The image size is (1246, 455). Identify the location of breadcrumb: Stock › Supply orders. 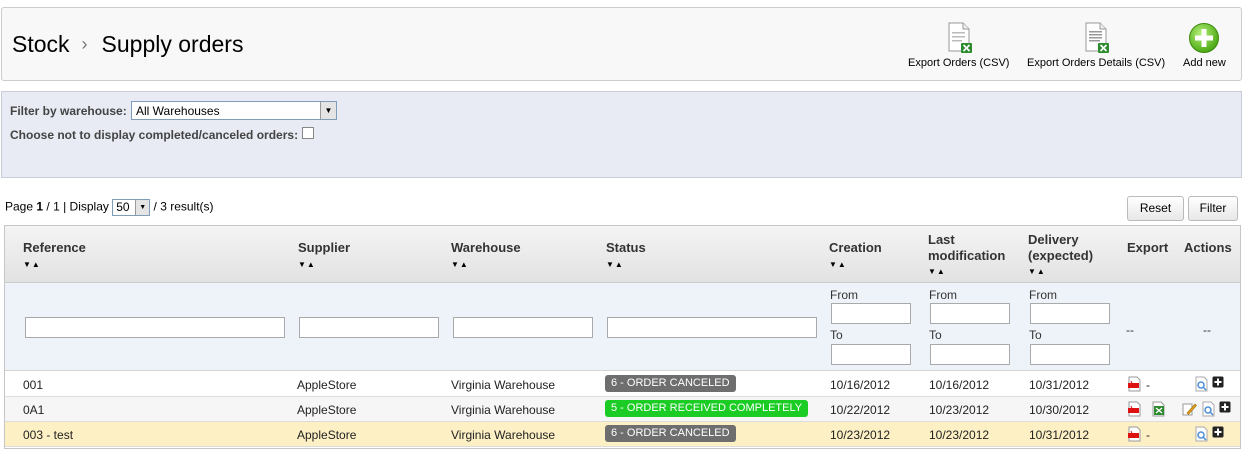
(127, 44).